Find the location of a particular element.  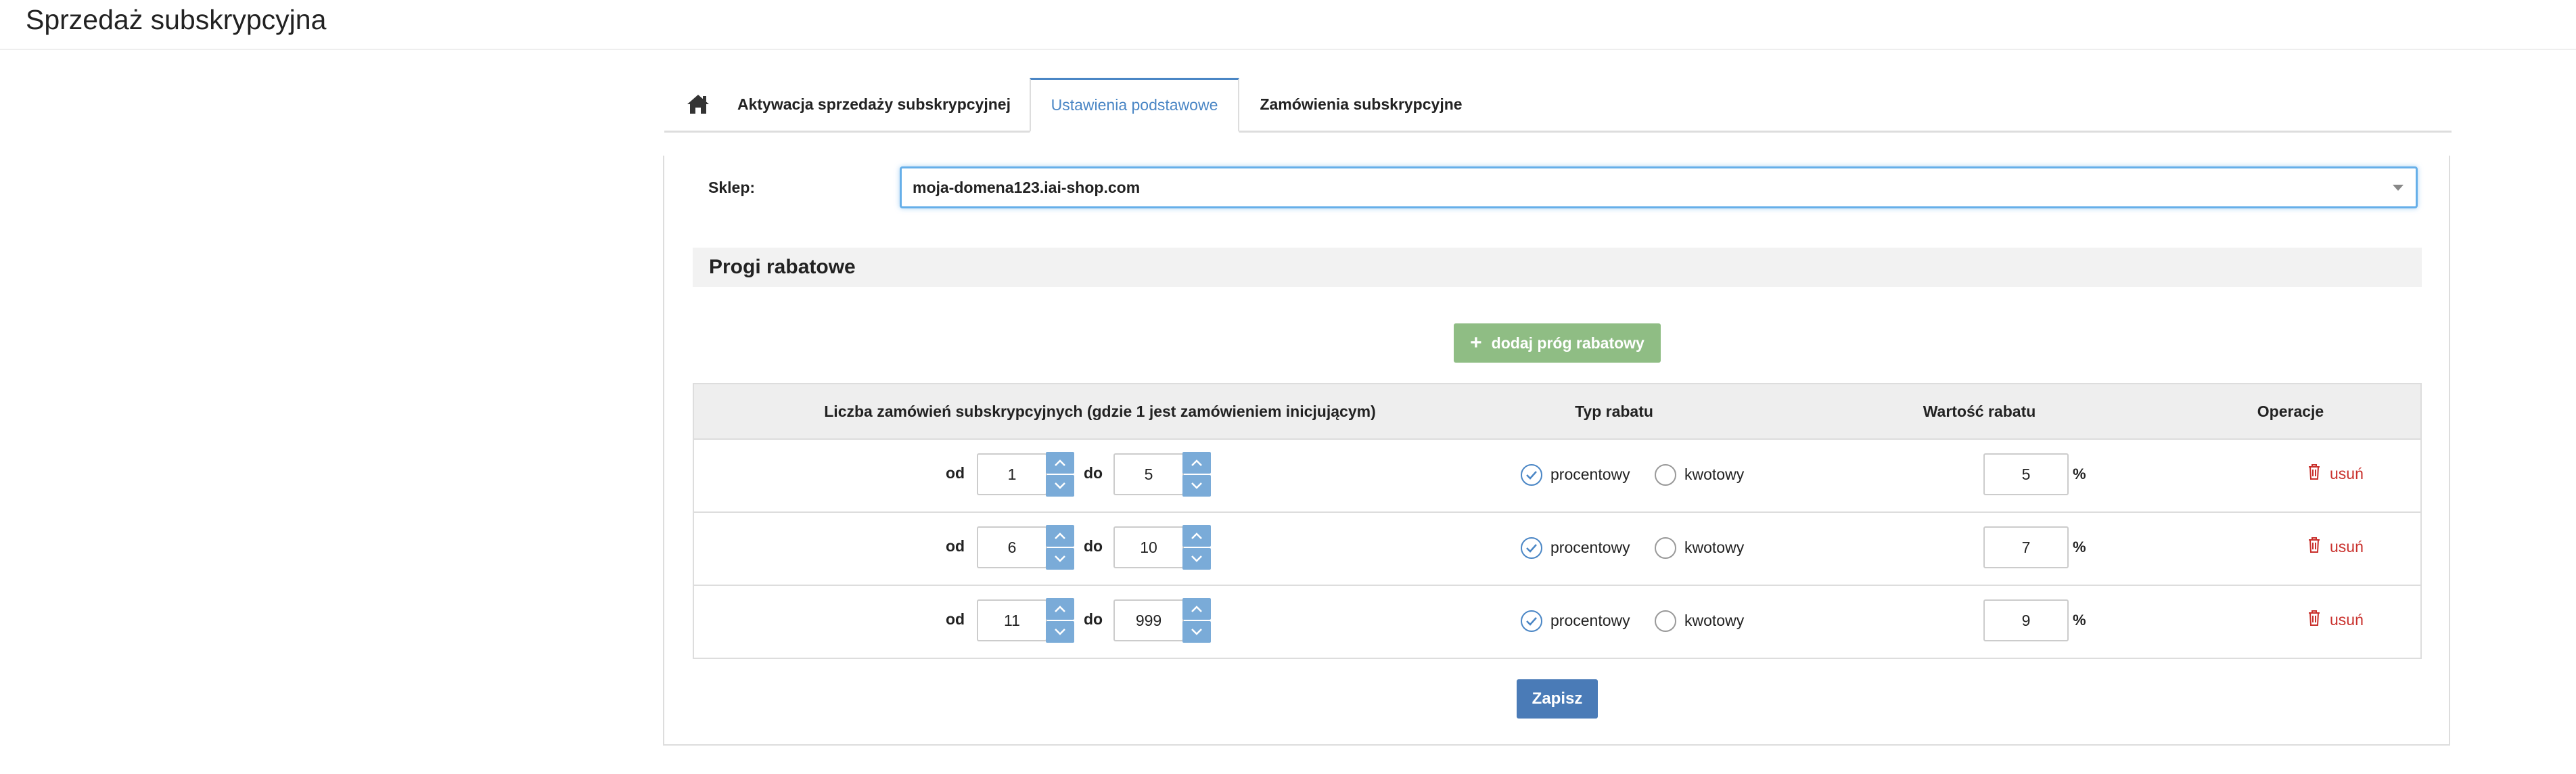

shop-label: Sklep: is located at coordinates (732, 188).